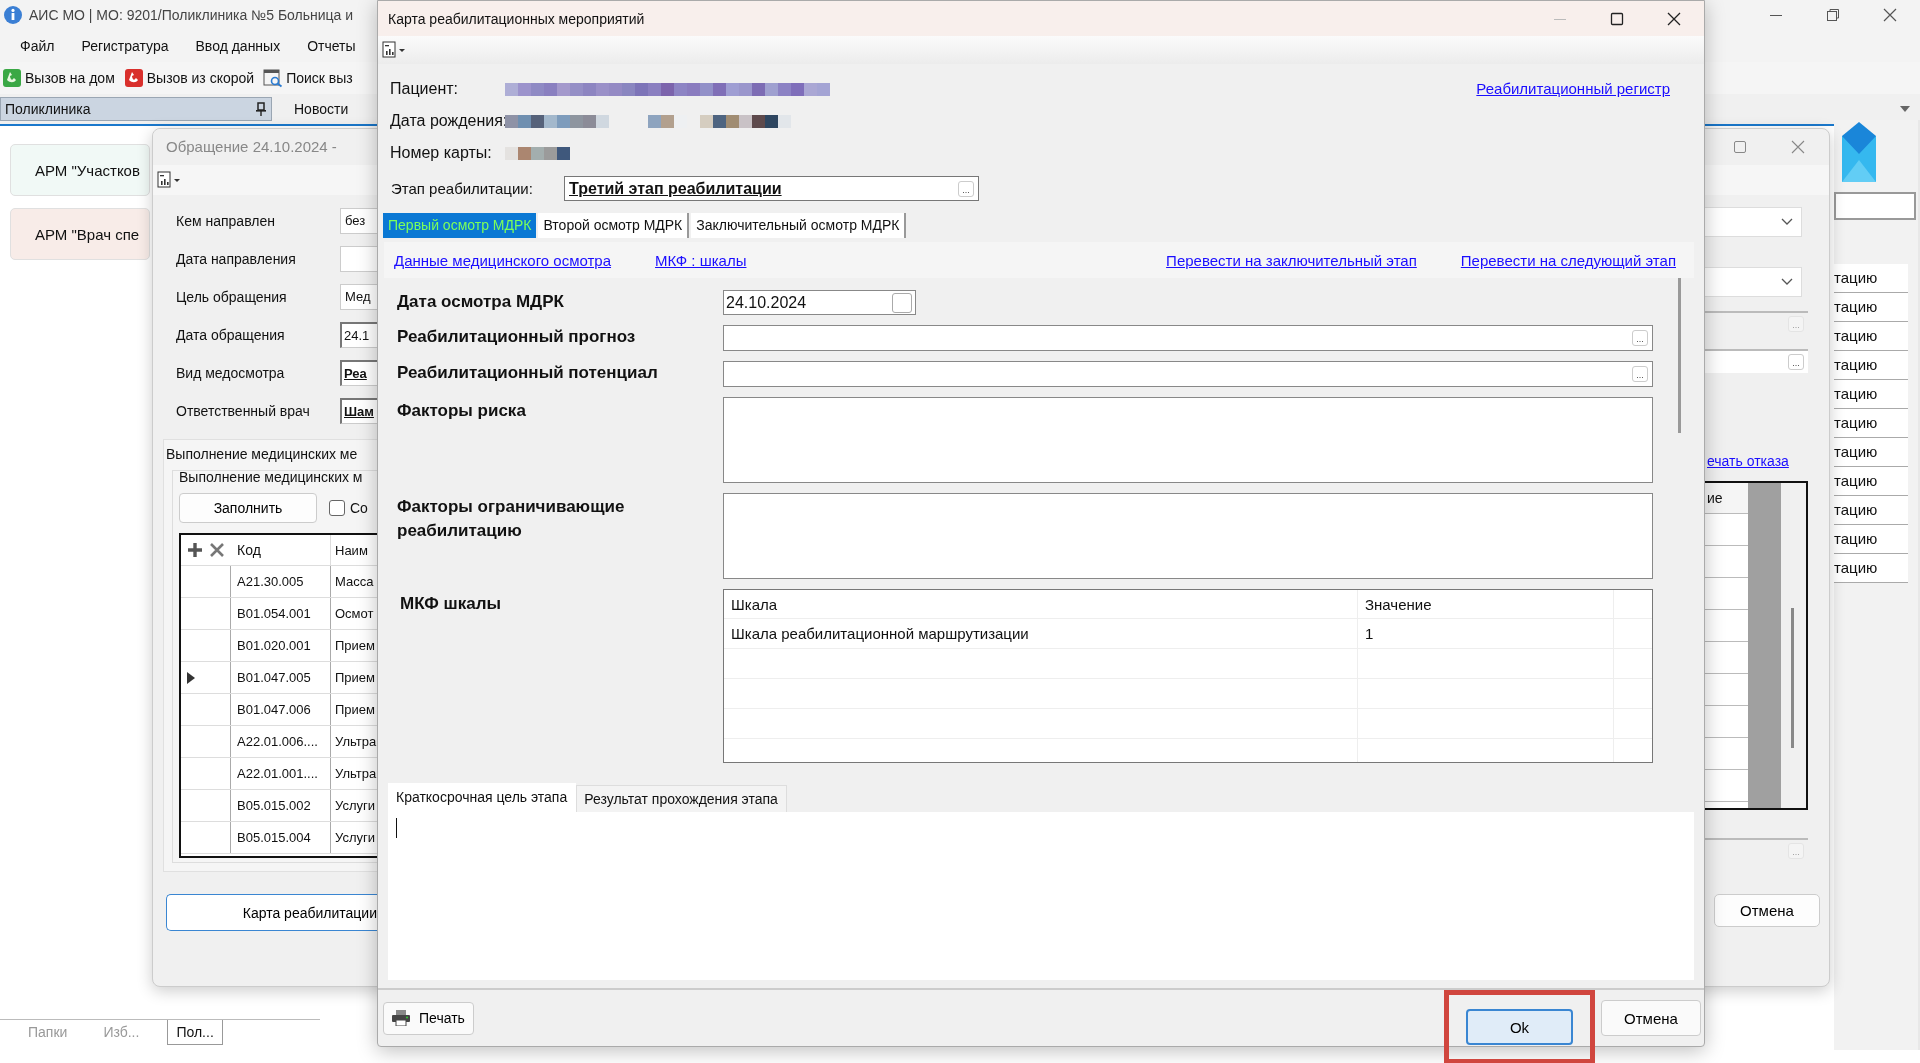  What do you see at coordinates (337, 508) in the screenshot?
I see `checkbox` at bounding box center [337, 508].